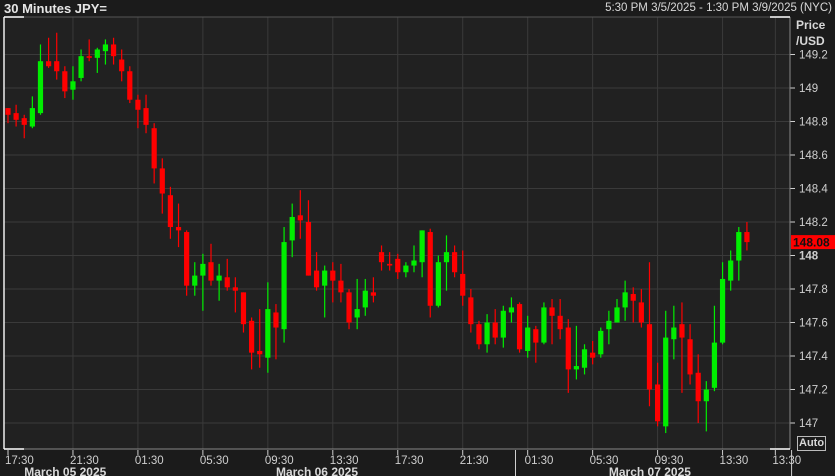  What do you see at coordinates (813, 123) in the screenshot?
I see `y-tick-label: 148.8` at bounding box center [813, 123].